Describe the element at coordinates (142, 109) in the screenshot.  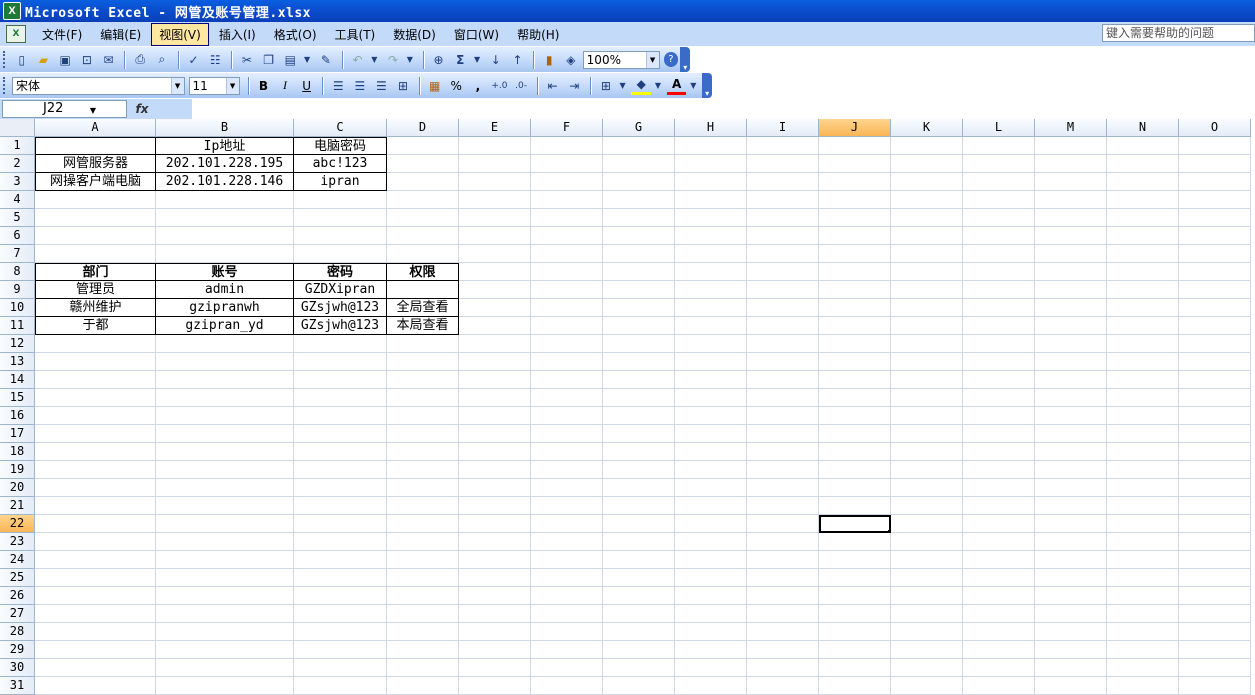
I see `insert-function-icon: fx` at that location.